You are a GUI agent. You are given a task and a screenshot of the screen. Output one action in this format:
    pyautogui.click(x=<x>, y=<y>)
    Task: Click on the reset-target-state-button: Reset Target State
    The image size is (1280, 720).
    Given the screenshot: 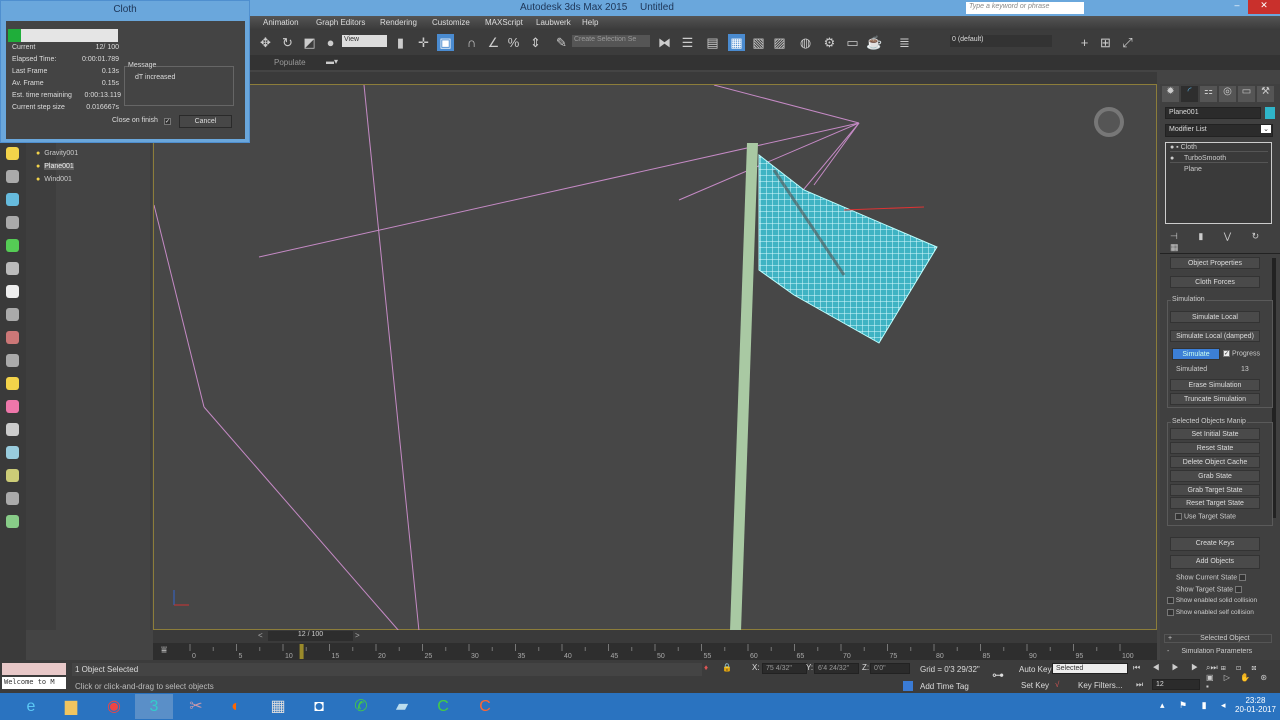 What is the action you would take?
    pyautogui.click(x=1215, y=503)
    